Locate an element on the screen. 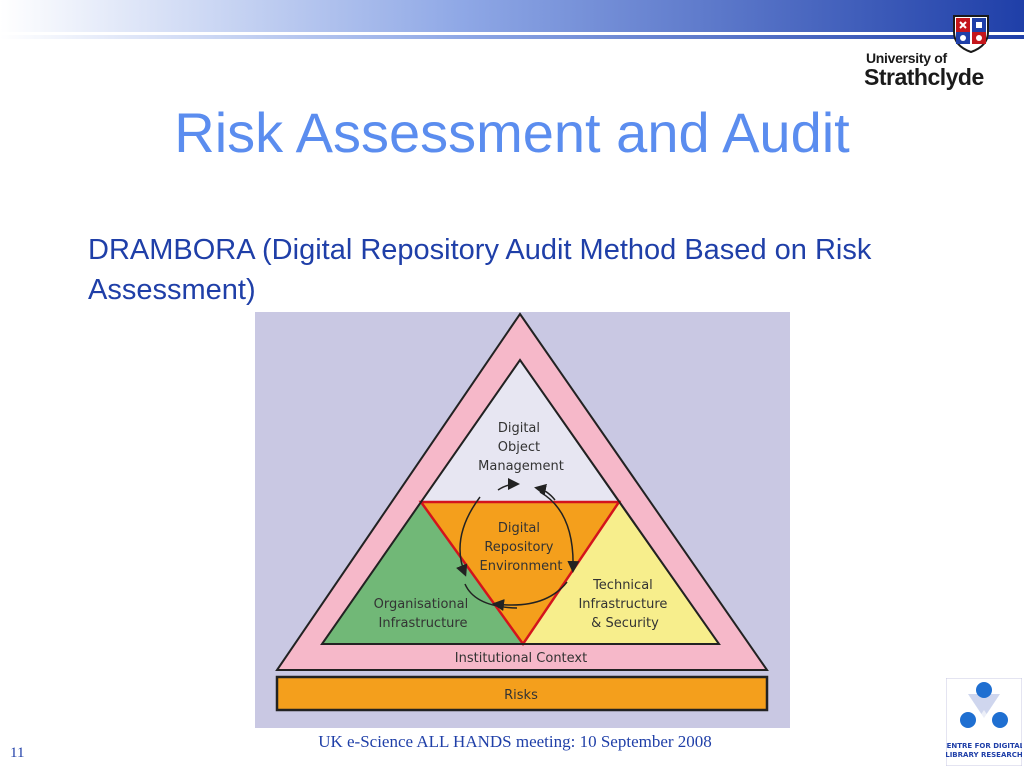 Image resolution: width=1024 pixels, height=771 pixels. org-label-line1: Organisational is located at coordinates (421, 604).